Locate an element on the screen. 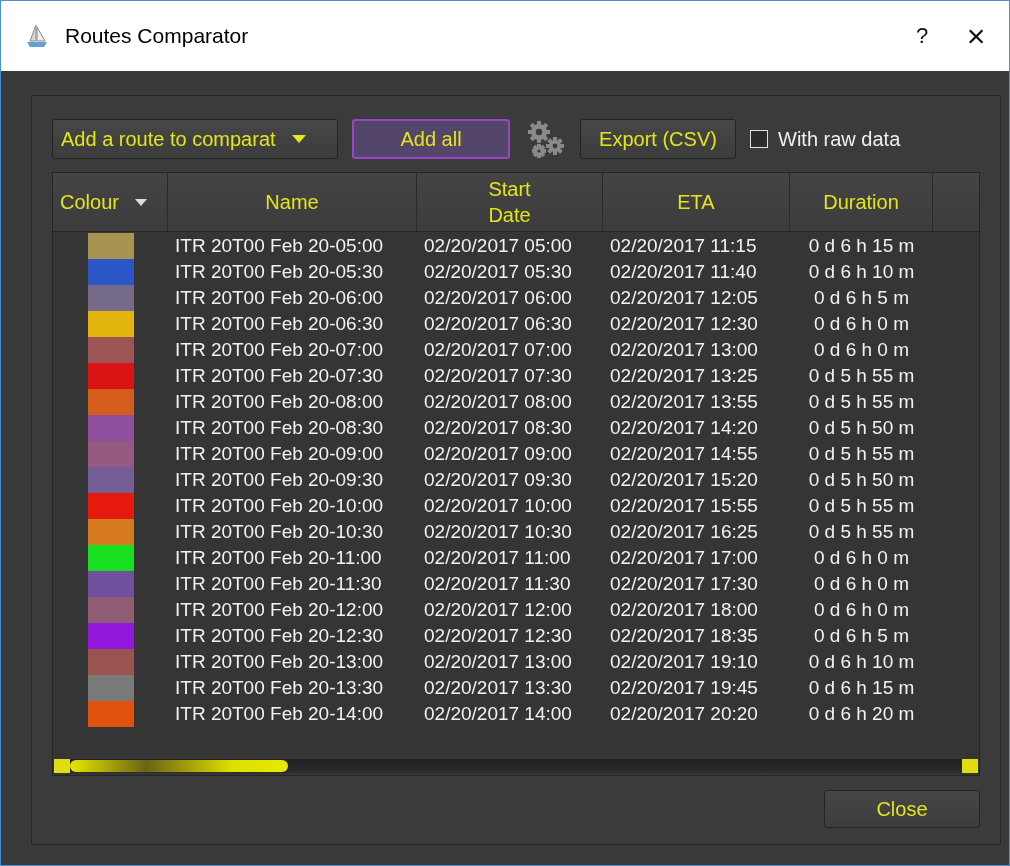 The image size is (1010, 866). table-cell-text: 02/20/2017 11:40 is located at coordinates (683, 272).